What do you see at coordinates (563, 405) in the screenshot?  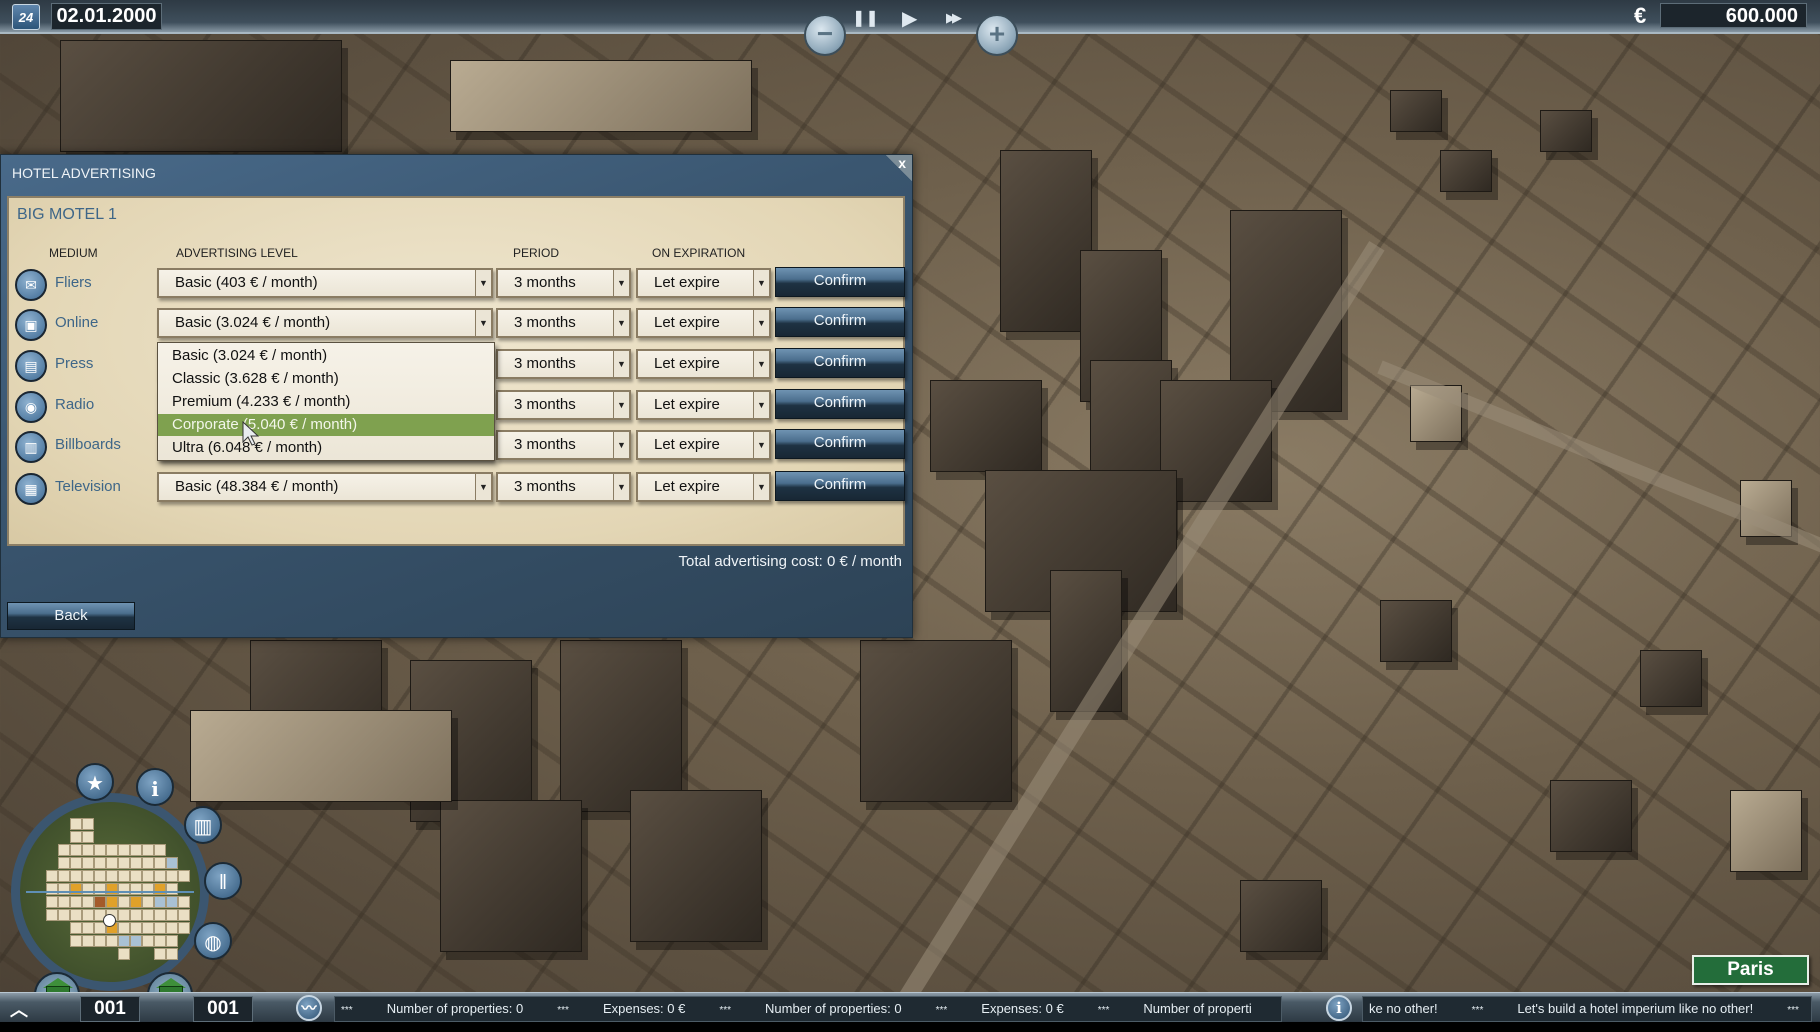 I see `period-select-radio: 3 months ▼` at bounding box center [563, 405].